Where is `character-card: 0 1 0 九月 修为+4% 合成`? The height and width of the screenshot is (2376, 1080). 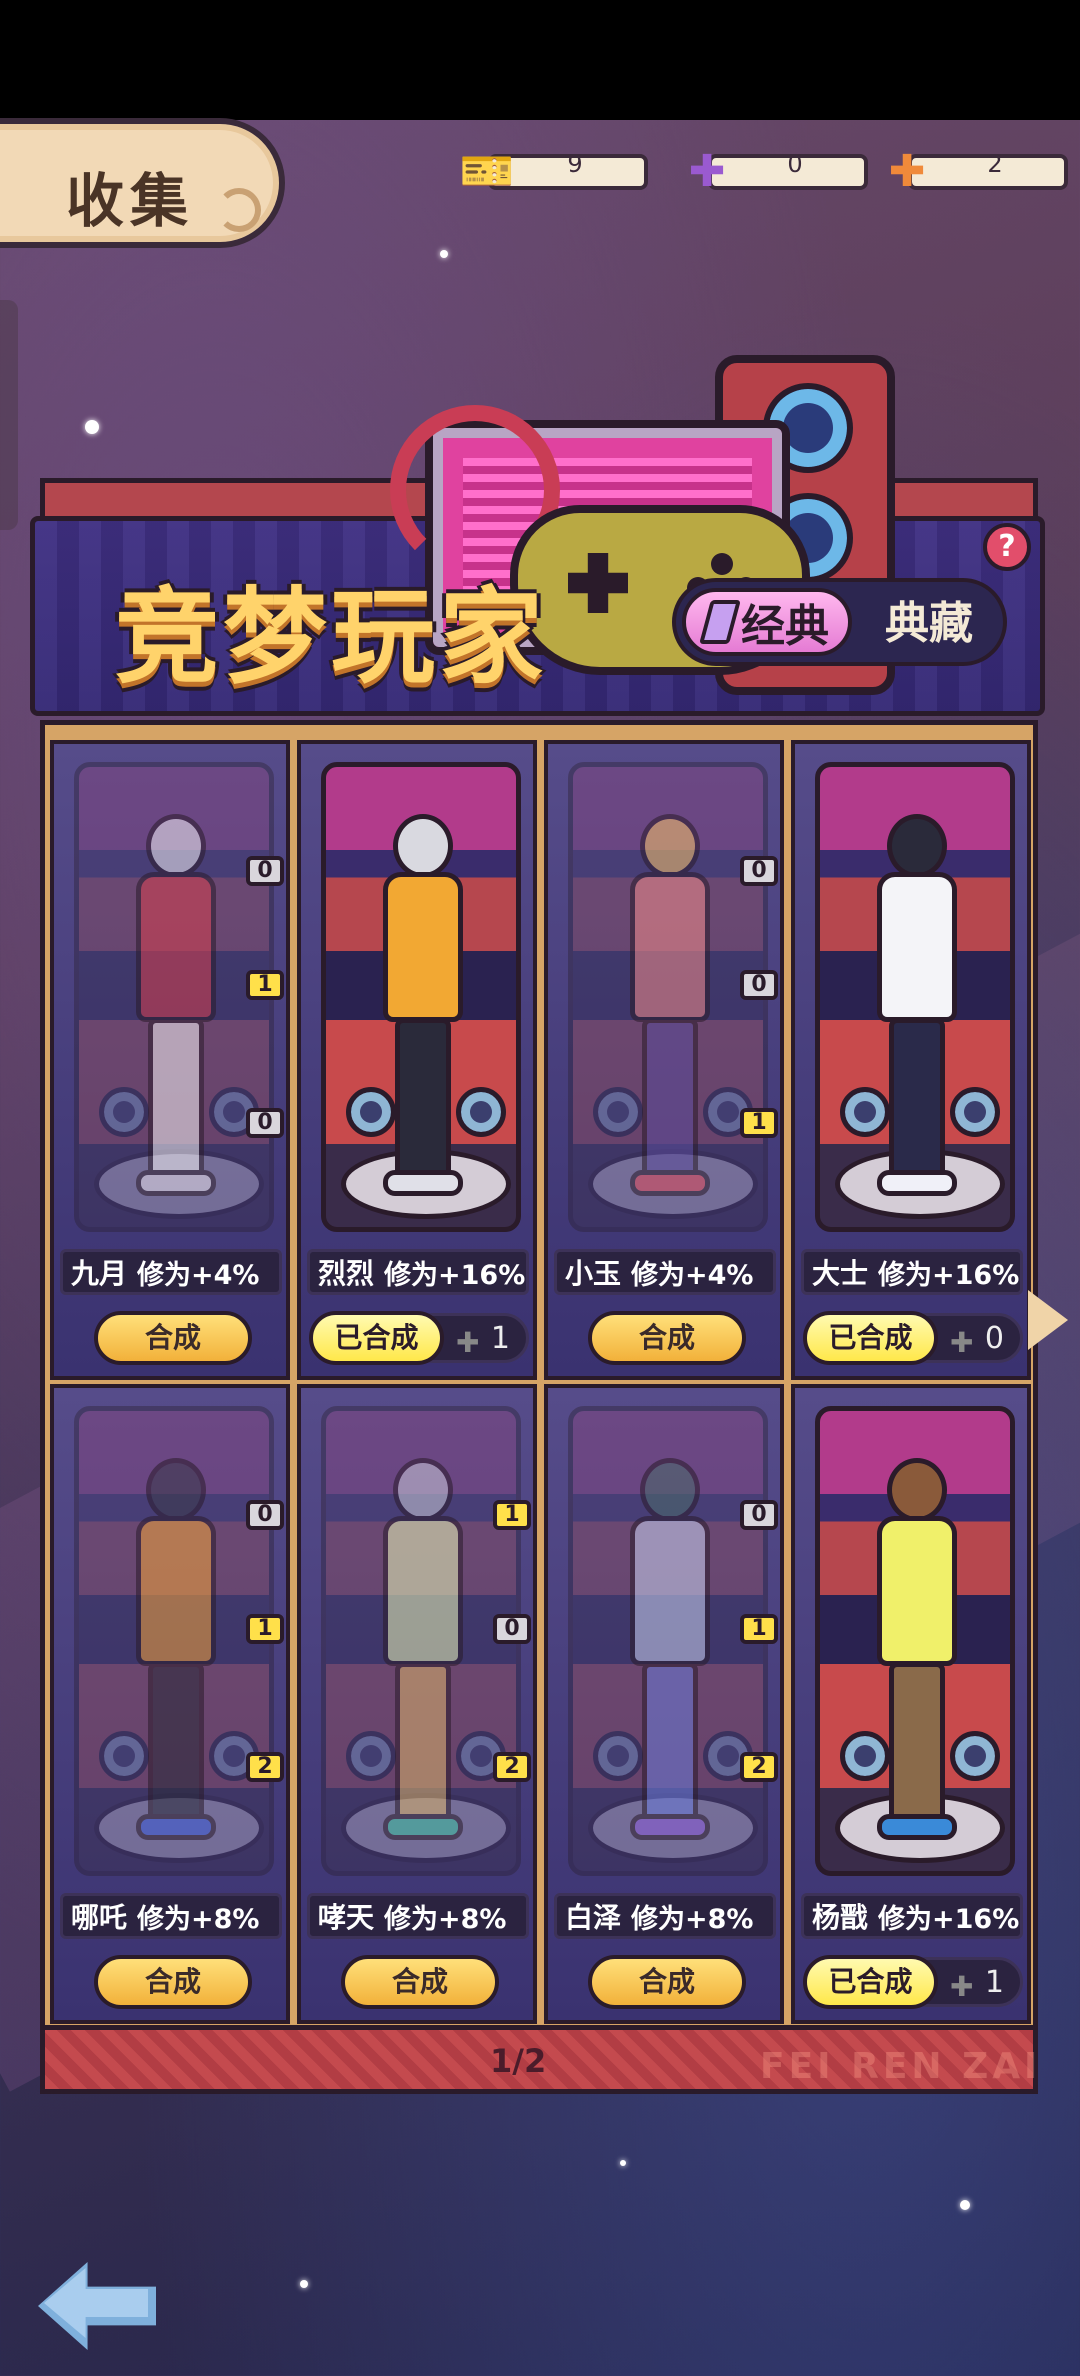
character-card: 0 1 0 九月 修为+4% 合成 is located at coordinates (170, 1060).